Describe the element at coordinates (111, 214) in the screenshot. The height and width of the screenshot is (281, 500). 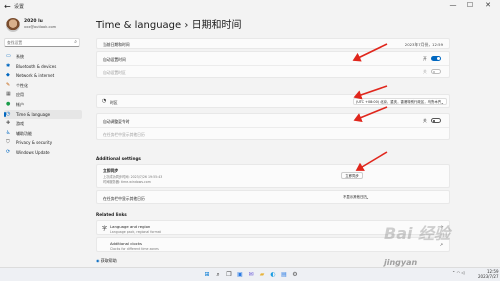
I see `related-links-title: Related links` at that location.